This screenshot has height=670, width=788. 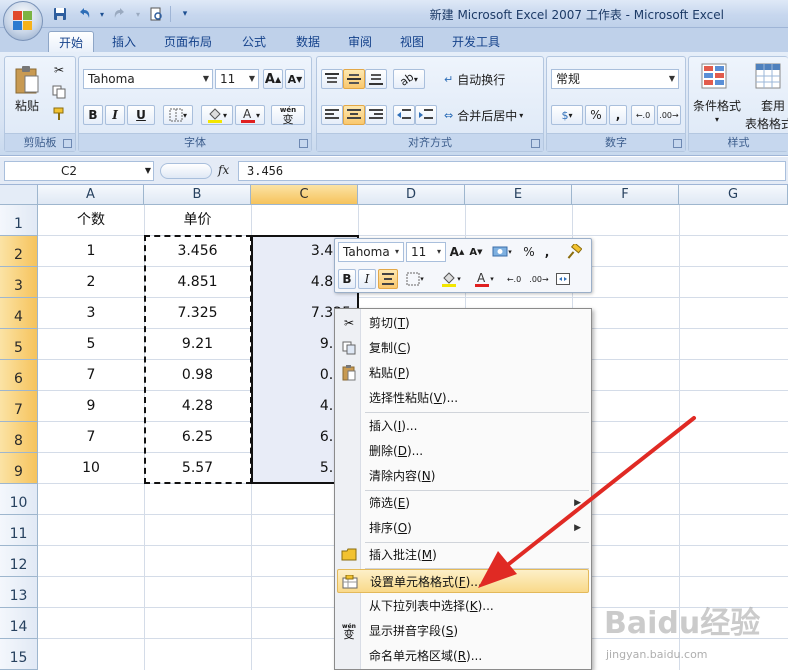 I want to click on comma-button: ,, so click(x=618, y=115).